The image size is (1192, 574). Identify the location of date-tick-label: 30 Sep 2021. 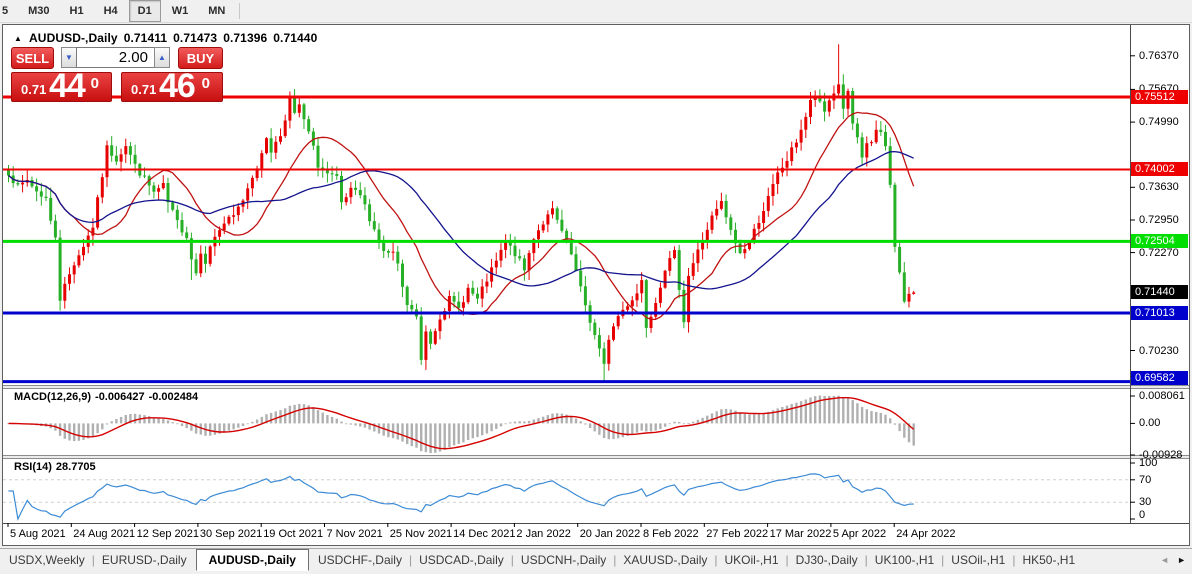
(231, 534).